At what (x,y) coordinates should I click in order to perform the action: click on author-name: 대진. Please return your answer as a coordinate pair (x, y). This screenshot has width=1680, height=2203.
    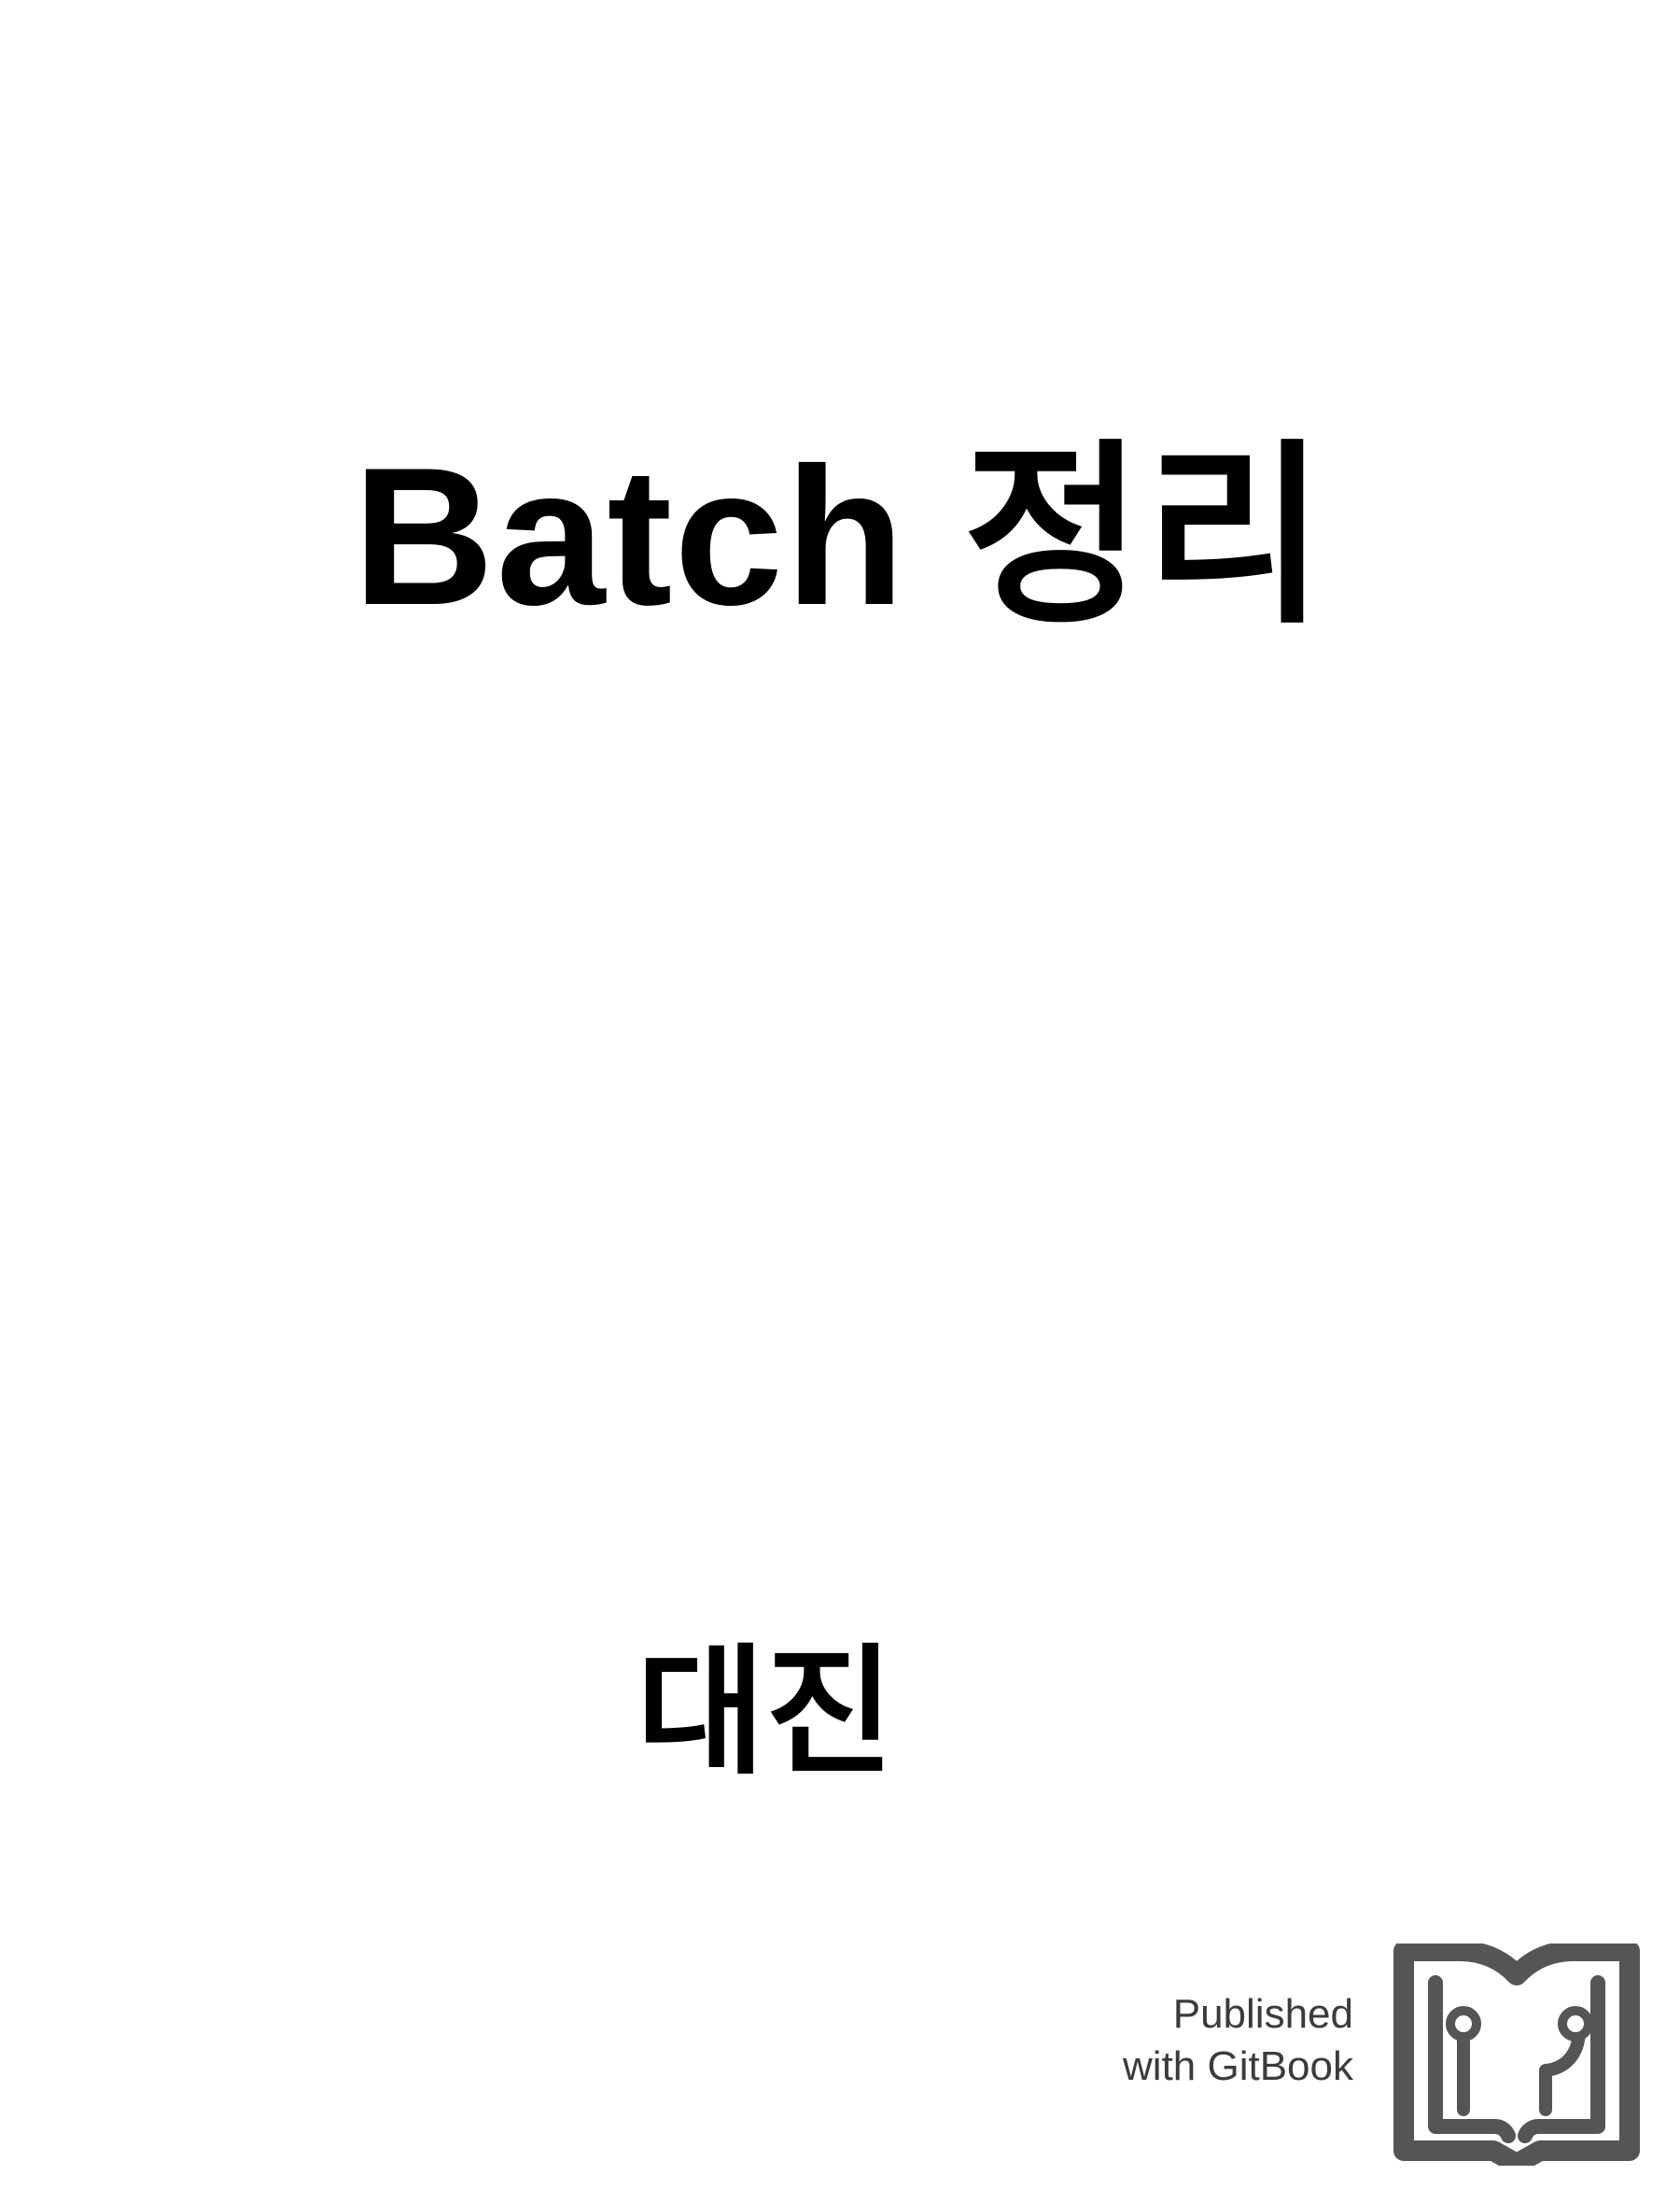
    Looking at the image, I should click on (765, 1713).